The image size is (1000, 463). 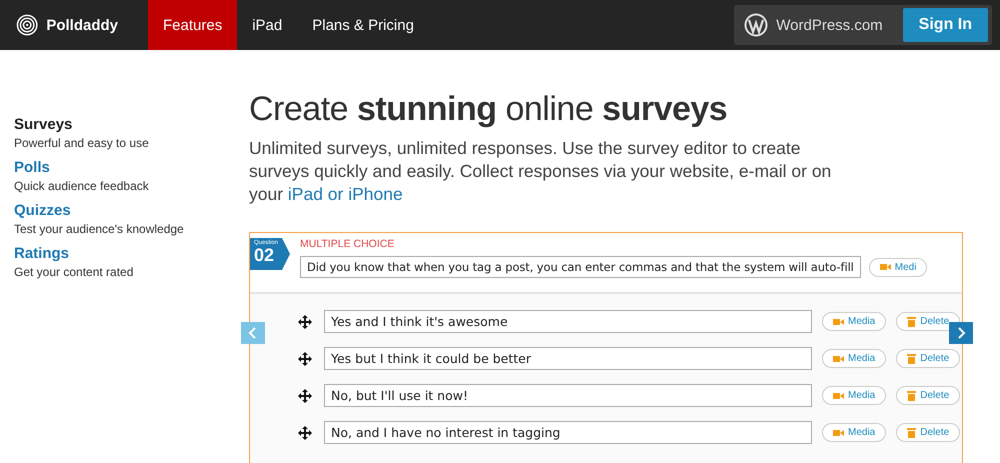 What do you see at coordinates (345, 194) in the screenshot?
I see `ipad-iphone-link: iPad or iPhone` at bounding box center [345, 194].